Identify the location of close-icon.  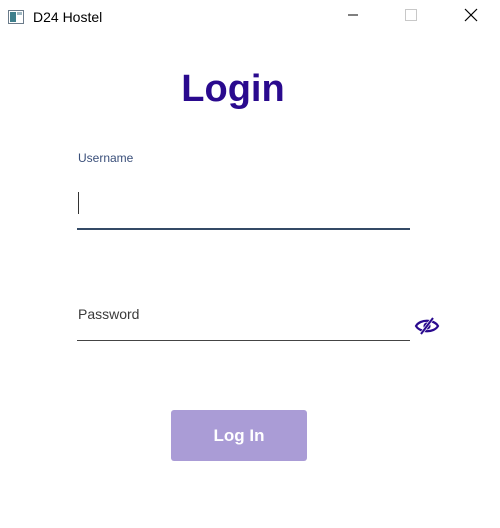
(471, 17).